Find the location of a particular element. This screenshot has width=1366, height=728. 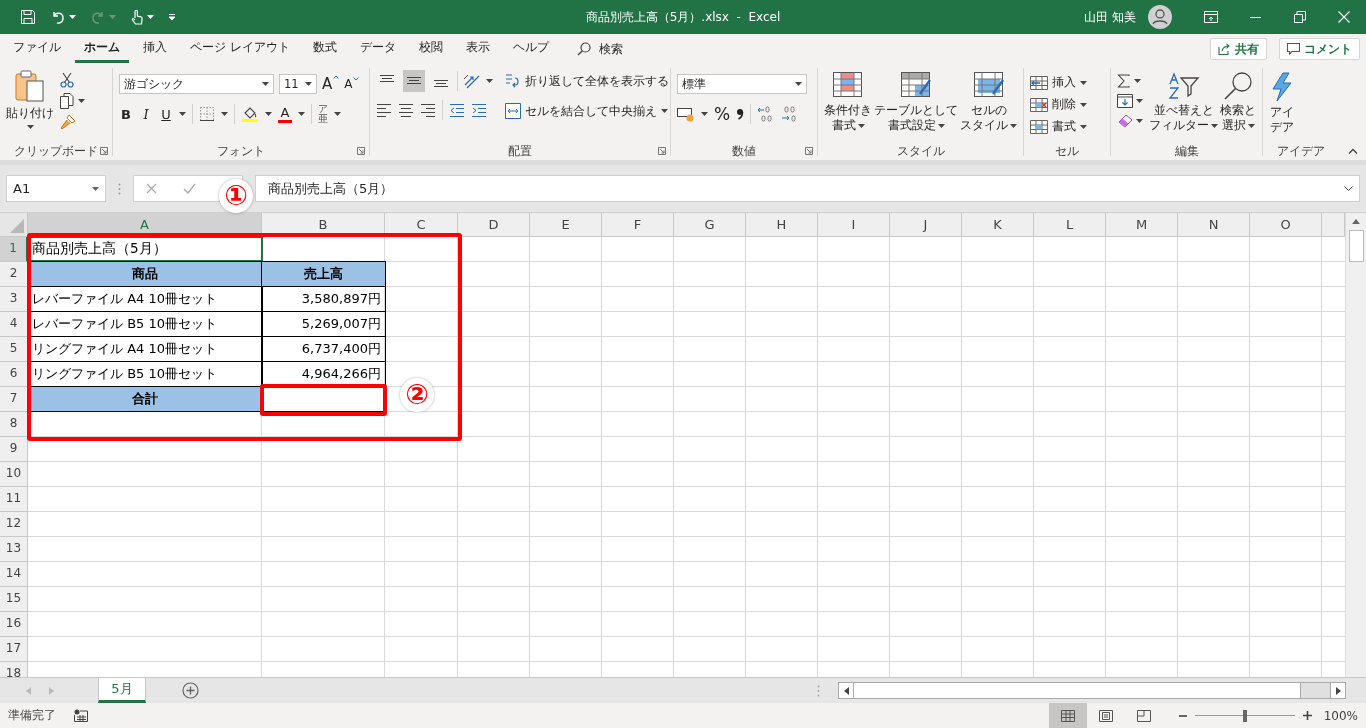

underline-button: U is located at coordinates (166, 114).